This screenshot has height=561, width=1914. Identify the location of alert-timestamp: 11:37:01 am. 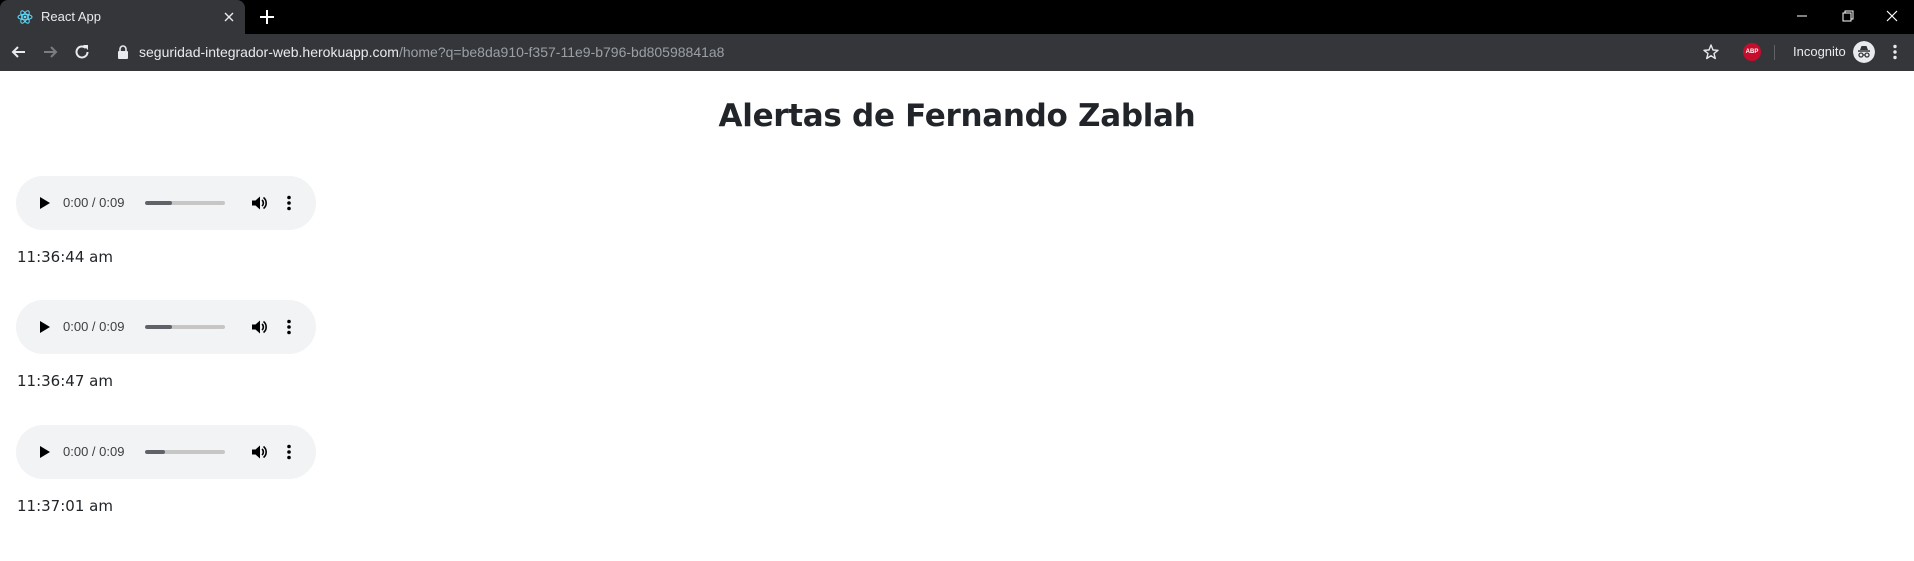
(65, 506).